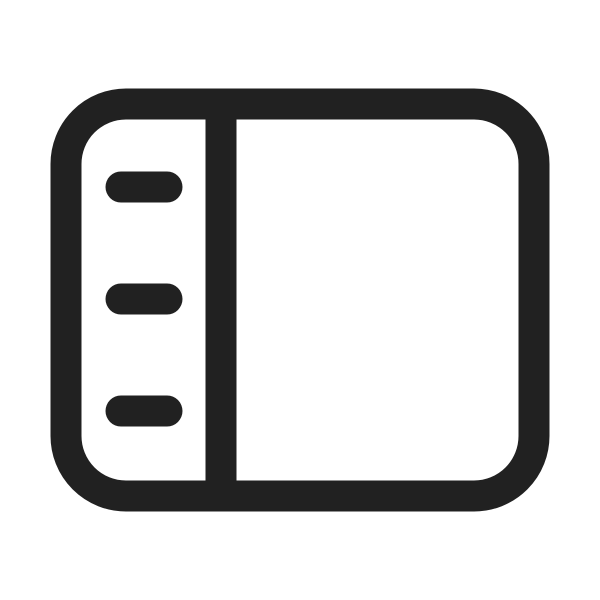  Describe the element at coordinates (144, 299) in the screenshot. I see `sidebar-items` at that location.